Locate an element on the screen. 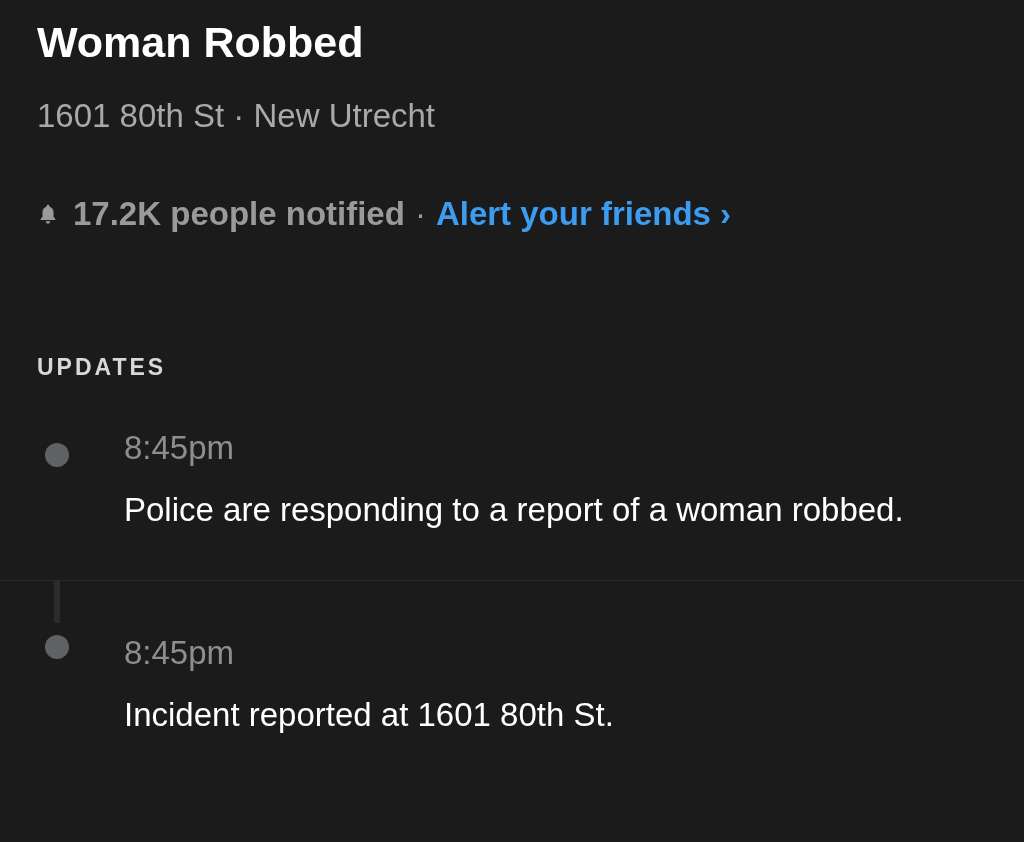 The height and width of the screenshot is (842, 1024). alert-friends-link: Alert your friends › is located at coordinates (583, 214).